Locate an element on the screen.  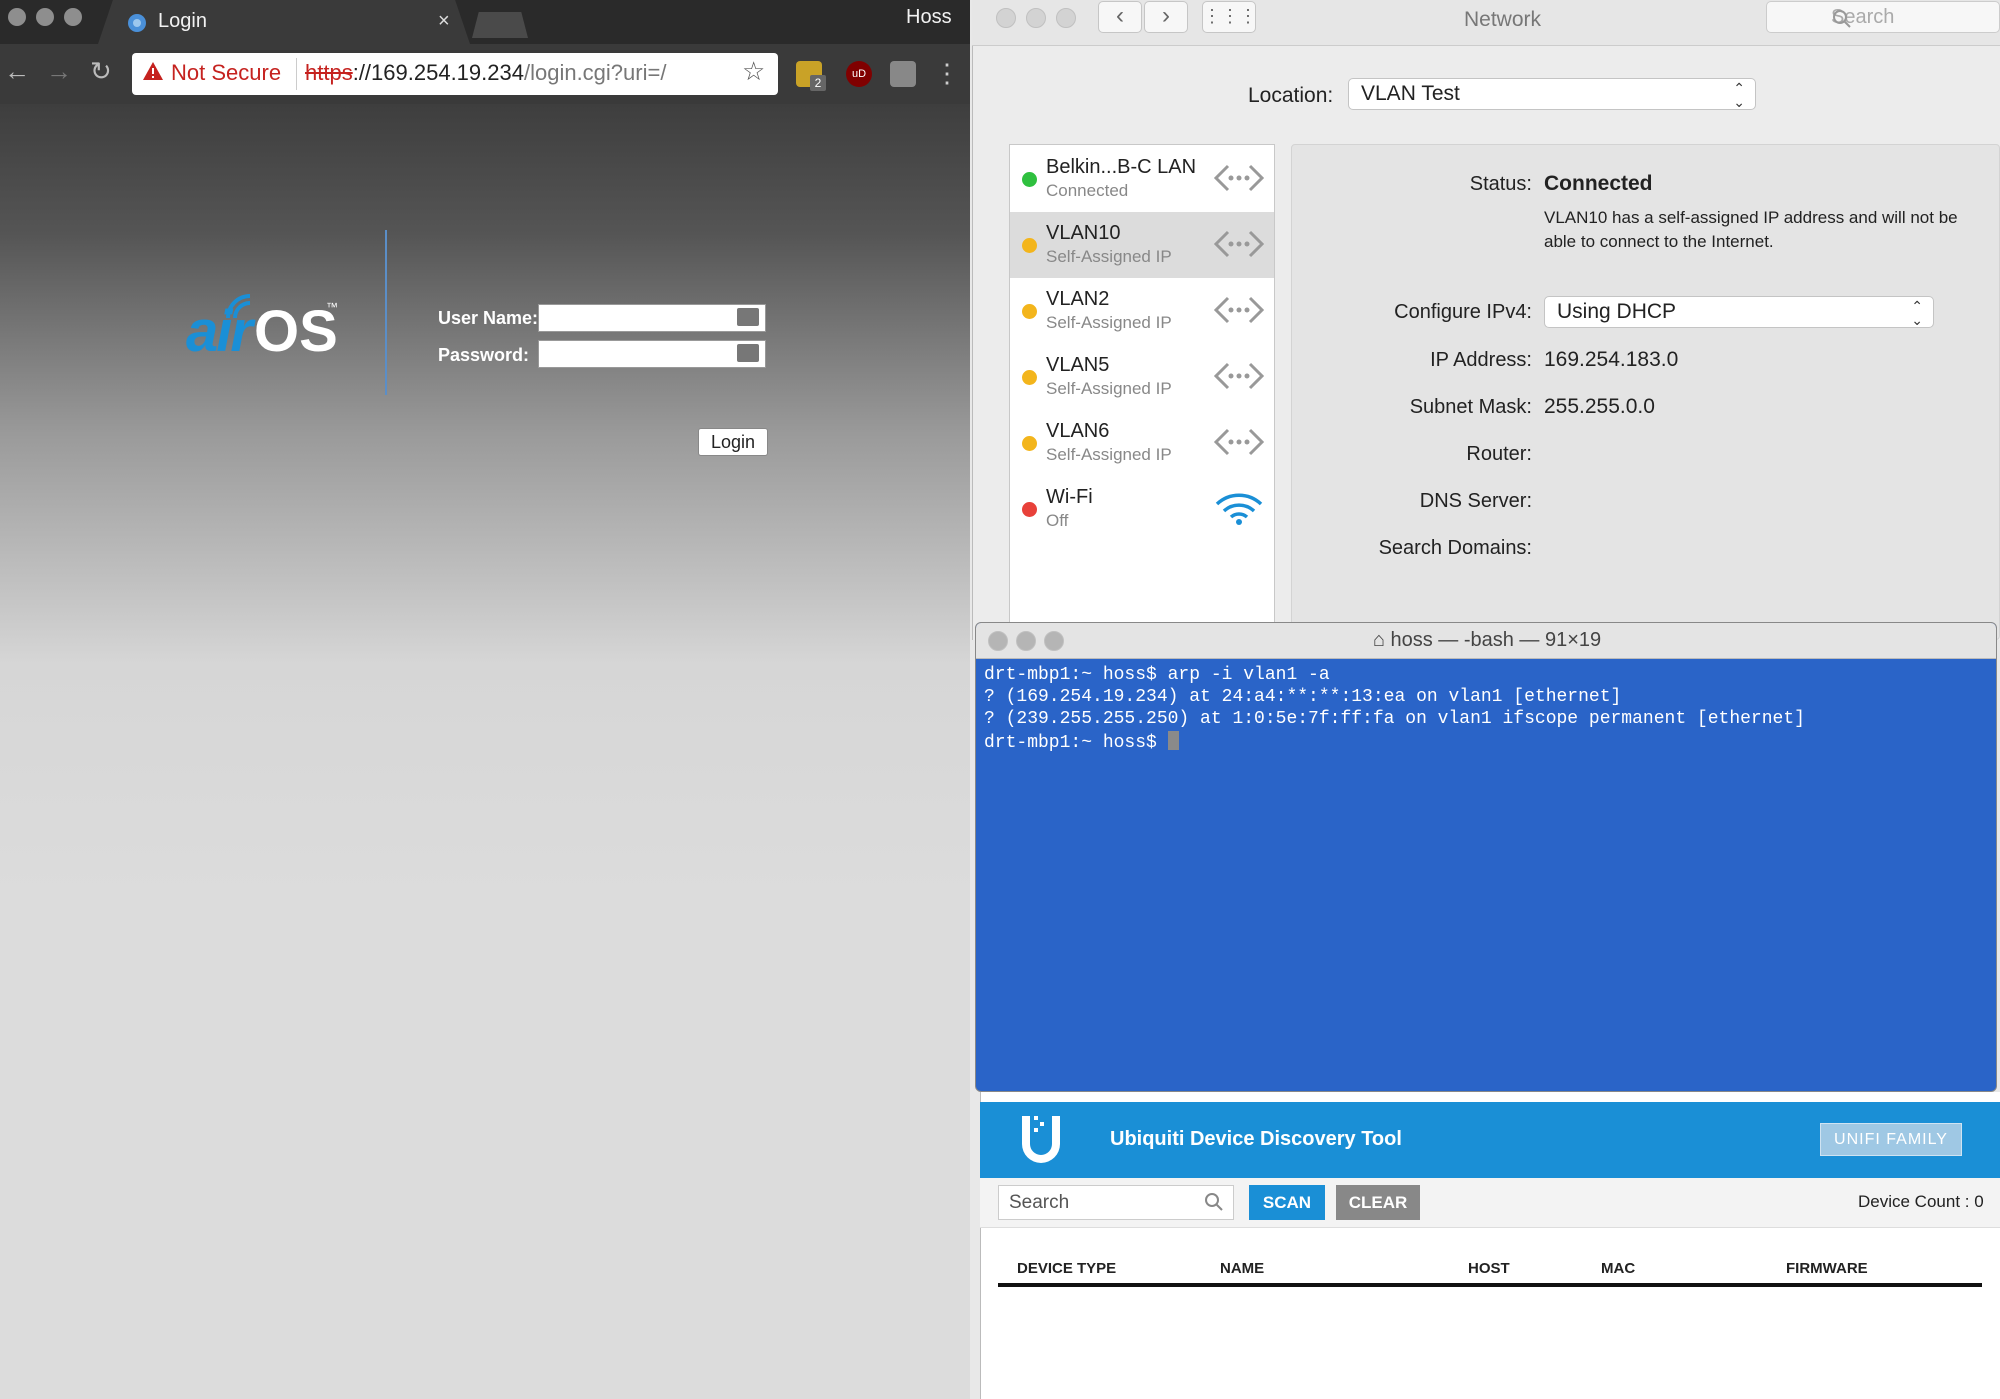
warning-icon is located at coordinates (153, 71).